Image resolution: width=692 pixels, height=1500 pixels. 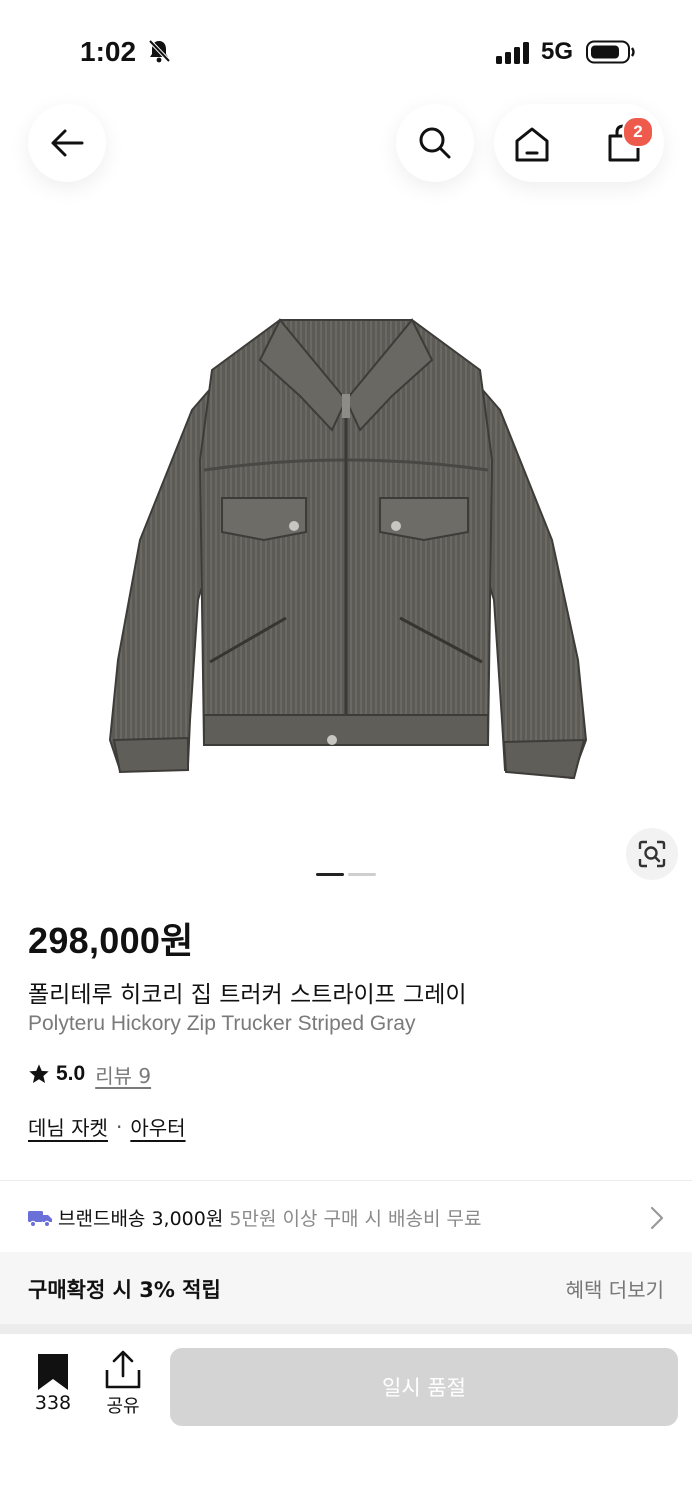 What do you see at coordinates (579, 143) in the screenshot?
I see `home-cart-group: 2` at bounding box center [579, 143].